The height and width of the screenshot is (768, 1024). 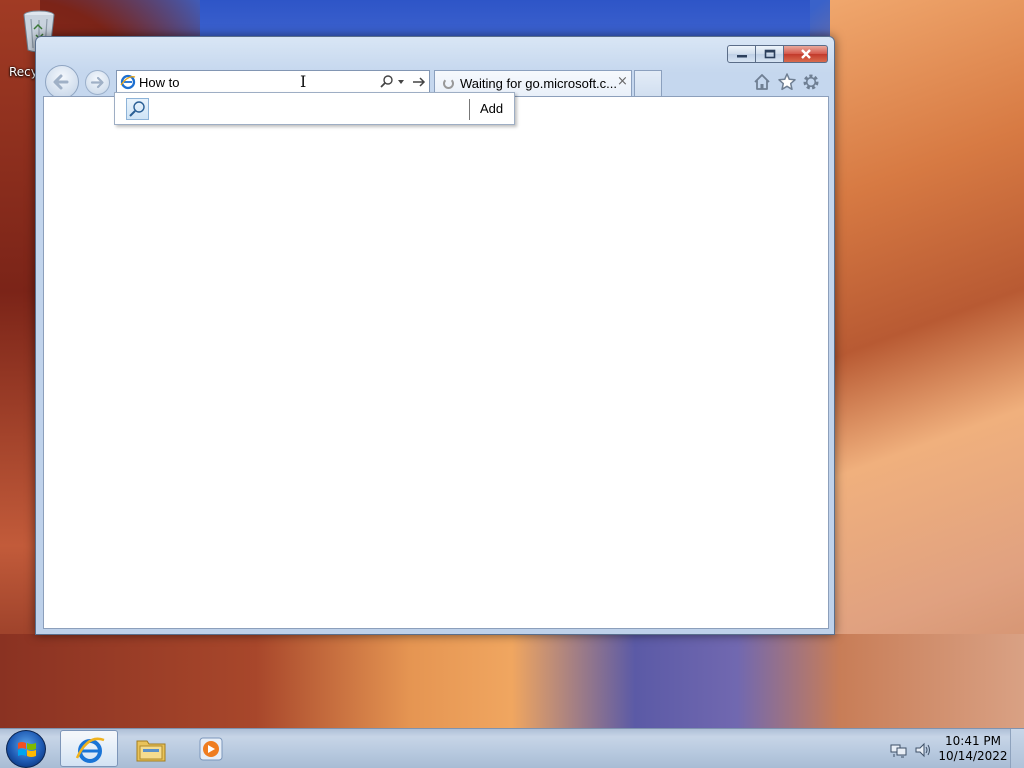 What do you see at coordinates (419, 82) in the screenshot?
I see `go-arrow-icon` at bounding box center [419, 82].